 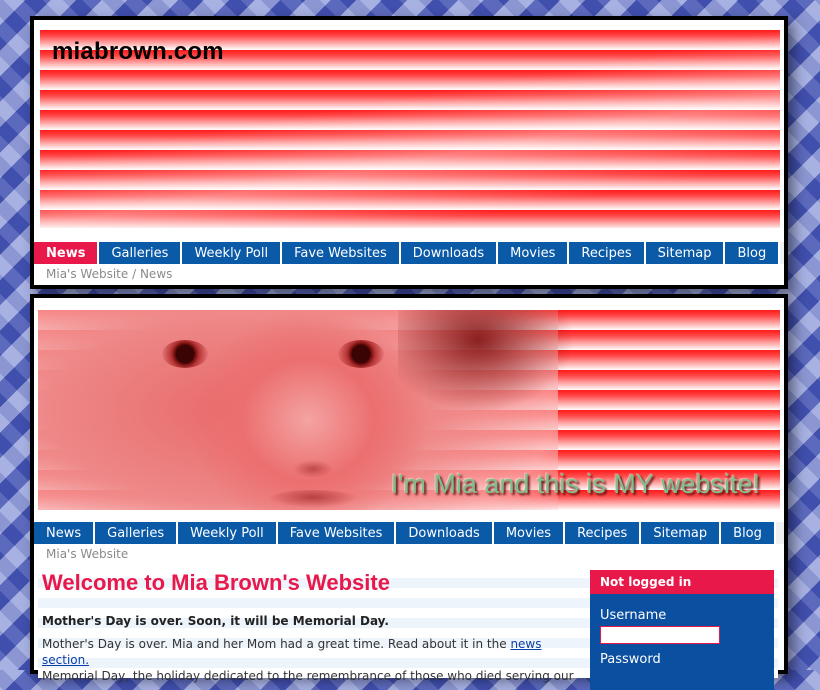 What do you see at coordinates (216, 582) in the screenshot?
I see `page-title: Welcome to Mia Brown's Website` at bounding box center [216, 582].